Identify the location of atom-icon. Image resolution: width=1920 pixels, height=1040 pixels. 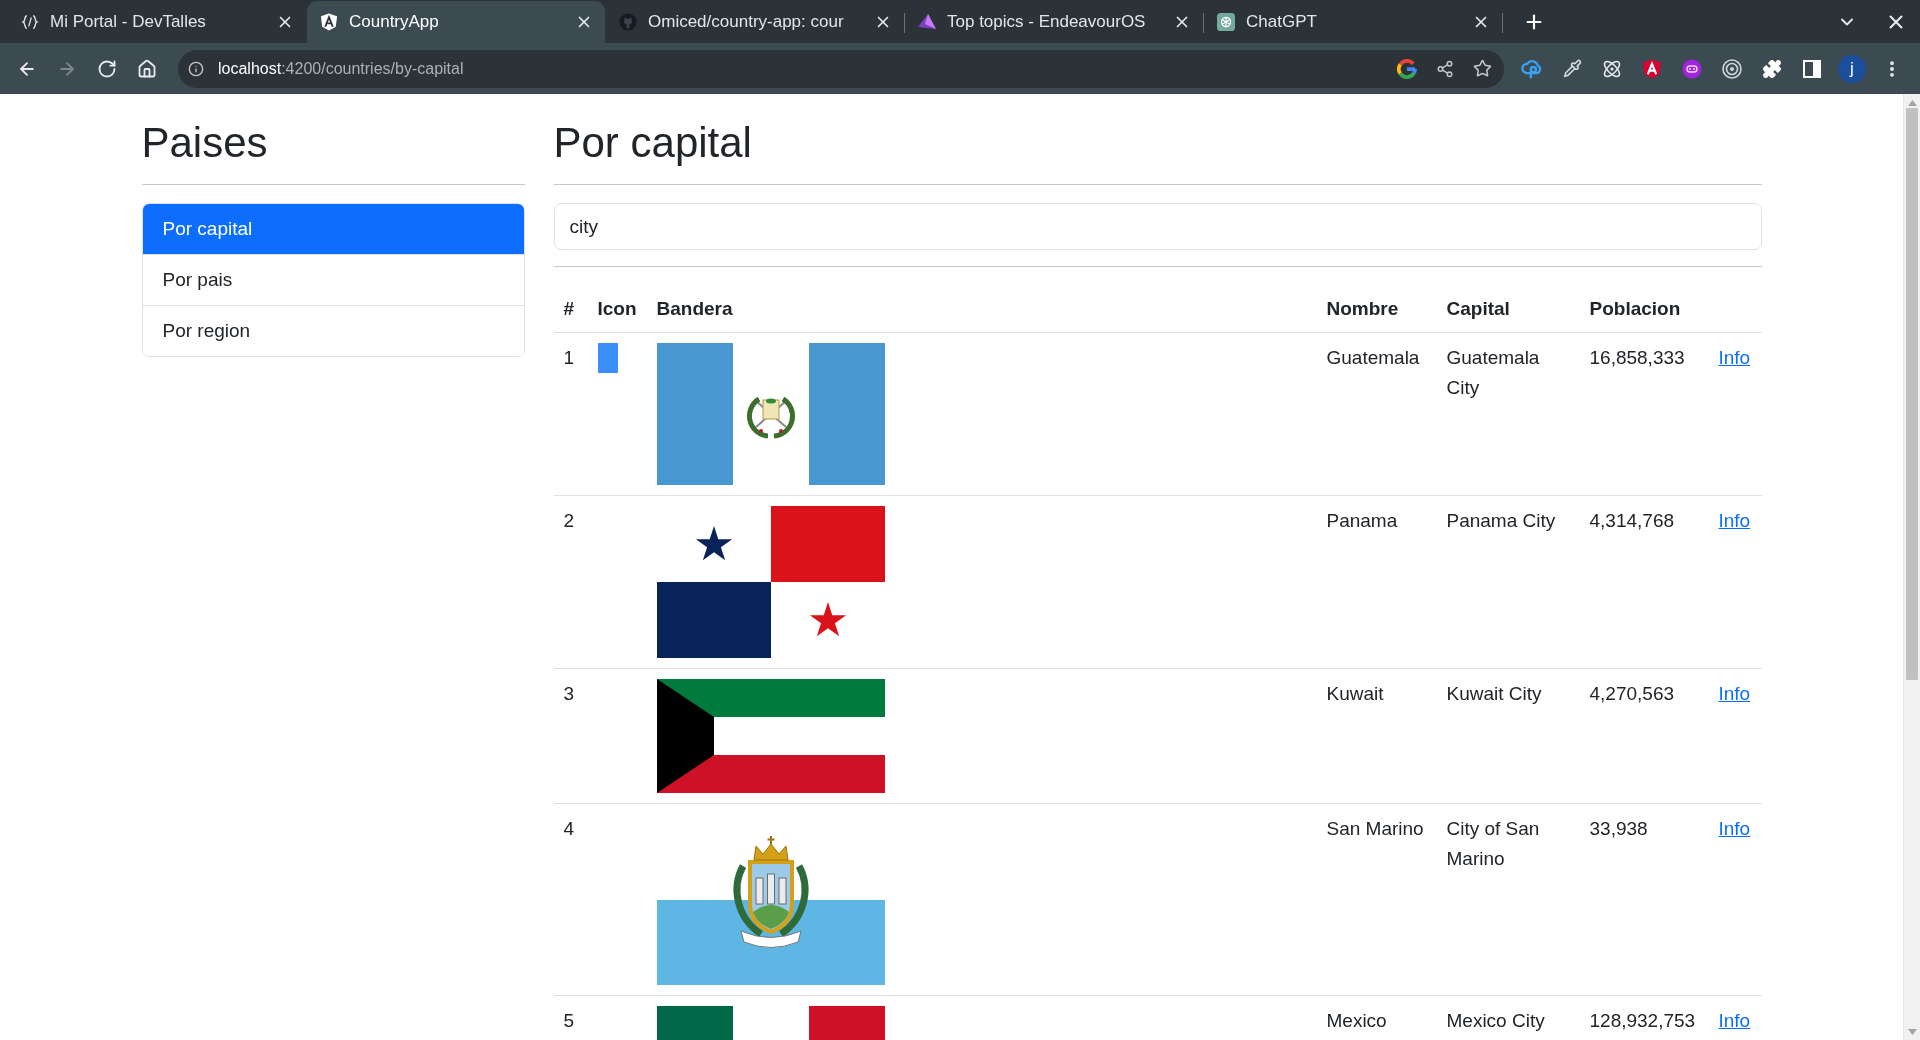
(1612, 68).